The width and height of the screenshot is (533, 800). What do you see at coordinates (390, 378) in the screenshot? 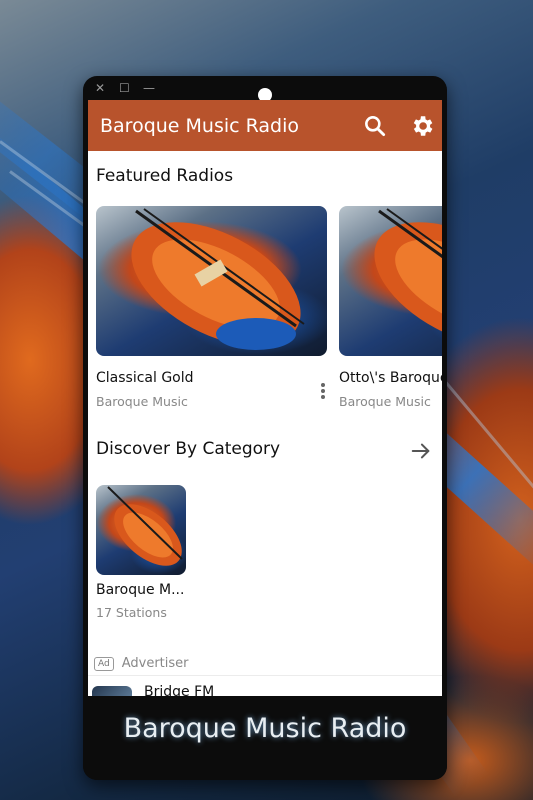
I see `radio-name: Otto\'s Baroque` at bounding box center [390, 378].